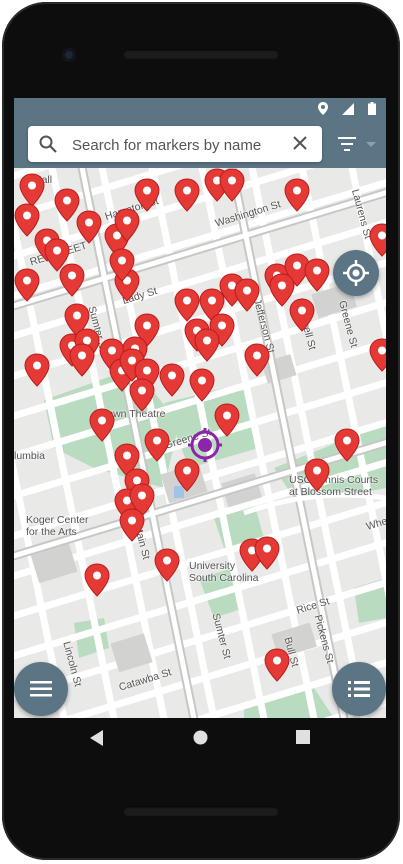 The width and height of the screenshot is (403, 864). I want to click on search-icon, so click(48, 144).